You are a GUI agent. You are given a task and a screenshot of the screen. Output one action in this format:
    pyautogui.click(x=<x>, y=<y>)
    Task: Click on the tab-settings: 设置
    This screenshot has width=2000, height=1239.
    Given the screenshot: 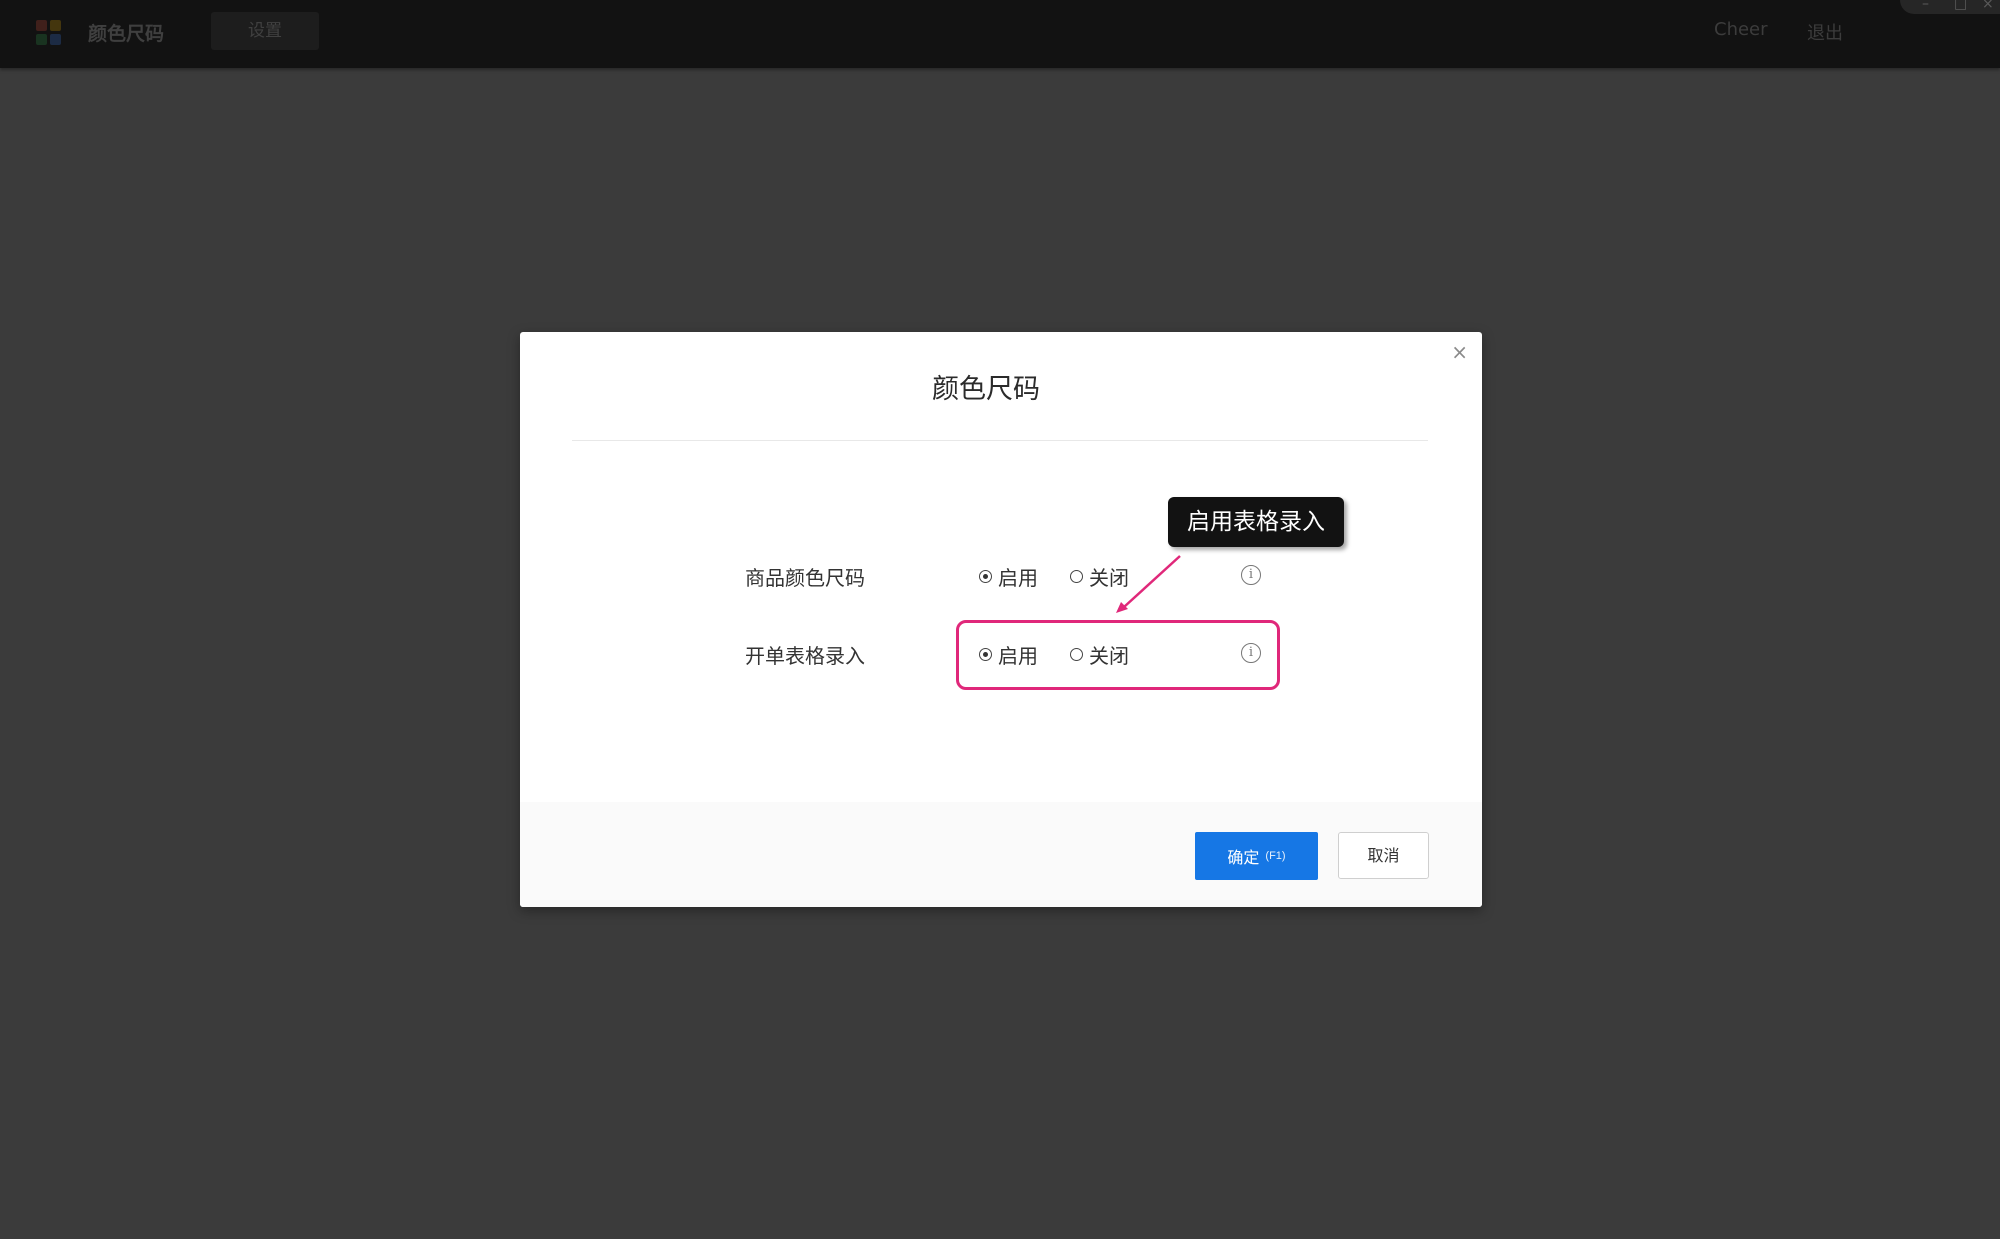 What is the action you would take?
    pyautogui.click(x=265, y=31)
    